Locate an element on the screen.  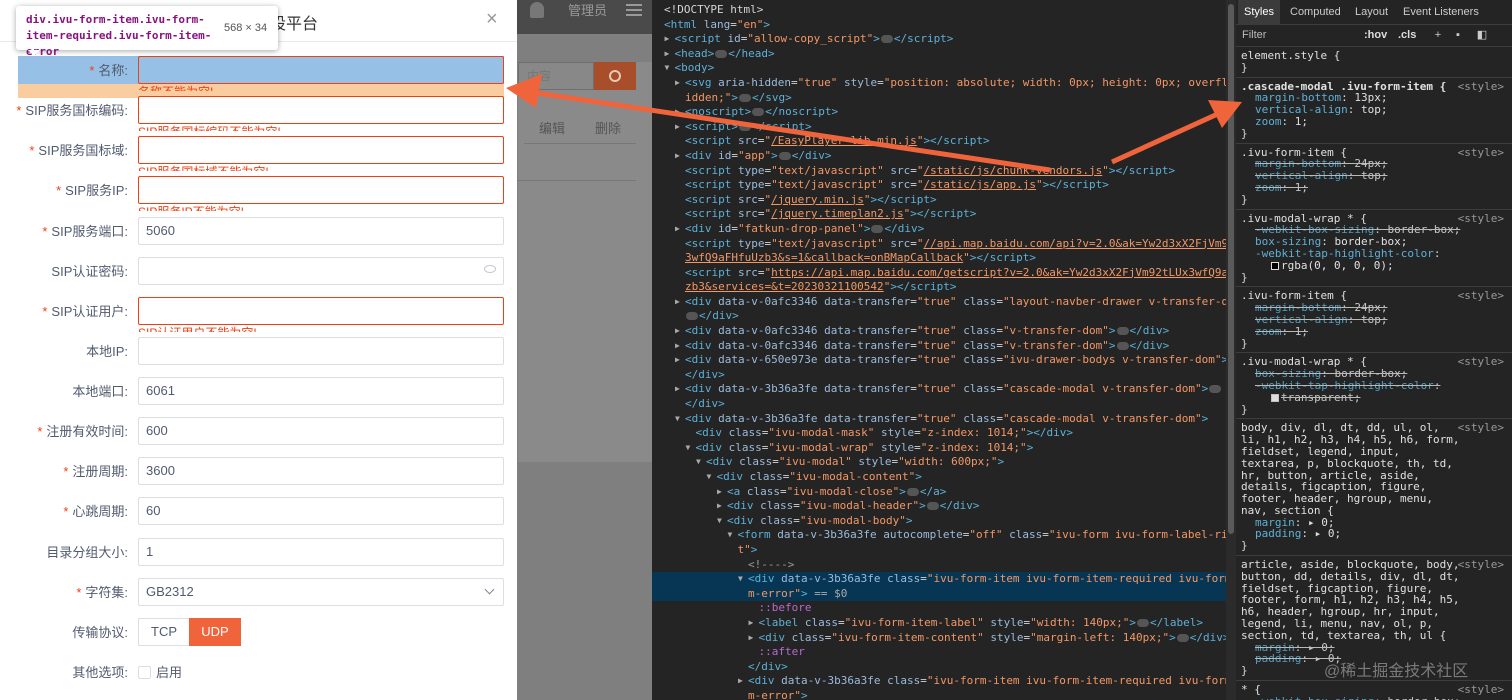
dom-tree-line: ▼ <div class="ivu-modal-body"> is located at coordinates (942, 521).